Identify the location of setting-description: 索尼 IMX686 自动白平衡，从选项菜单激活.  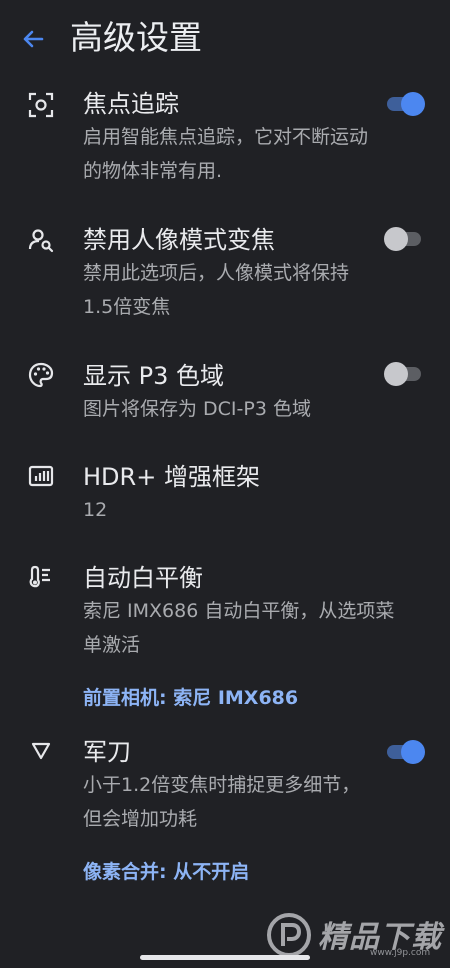
(239, 628).